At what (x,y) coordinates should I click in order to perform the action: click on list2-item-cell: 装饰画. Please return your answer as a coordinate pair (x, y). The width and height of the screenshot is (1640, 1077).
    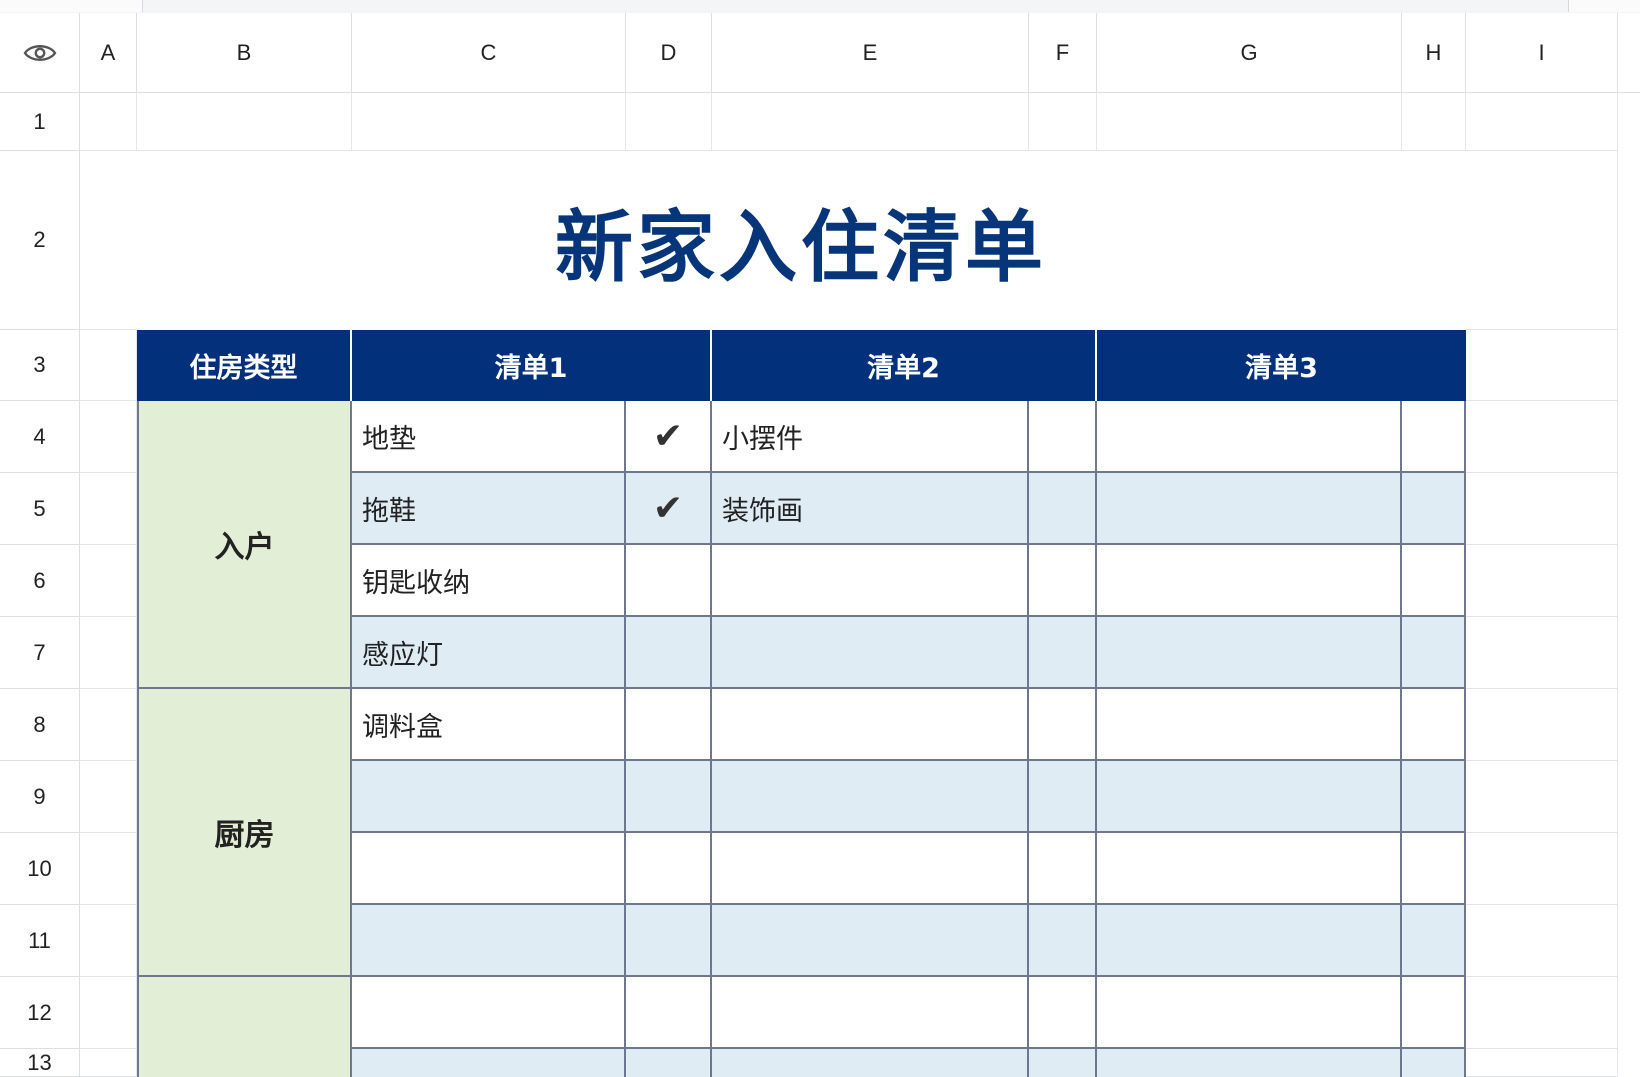
    Looking at the image, I should click on (870, 509).